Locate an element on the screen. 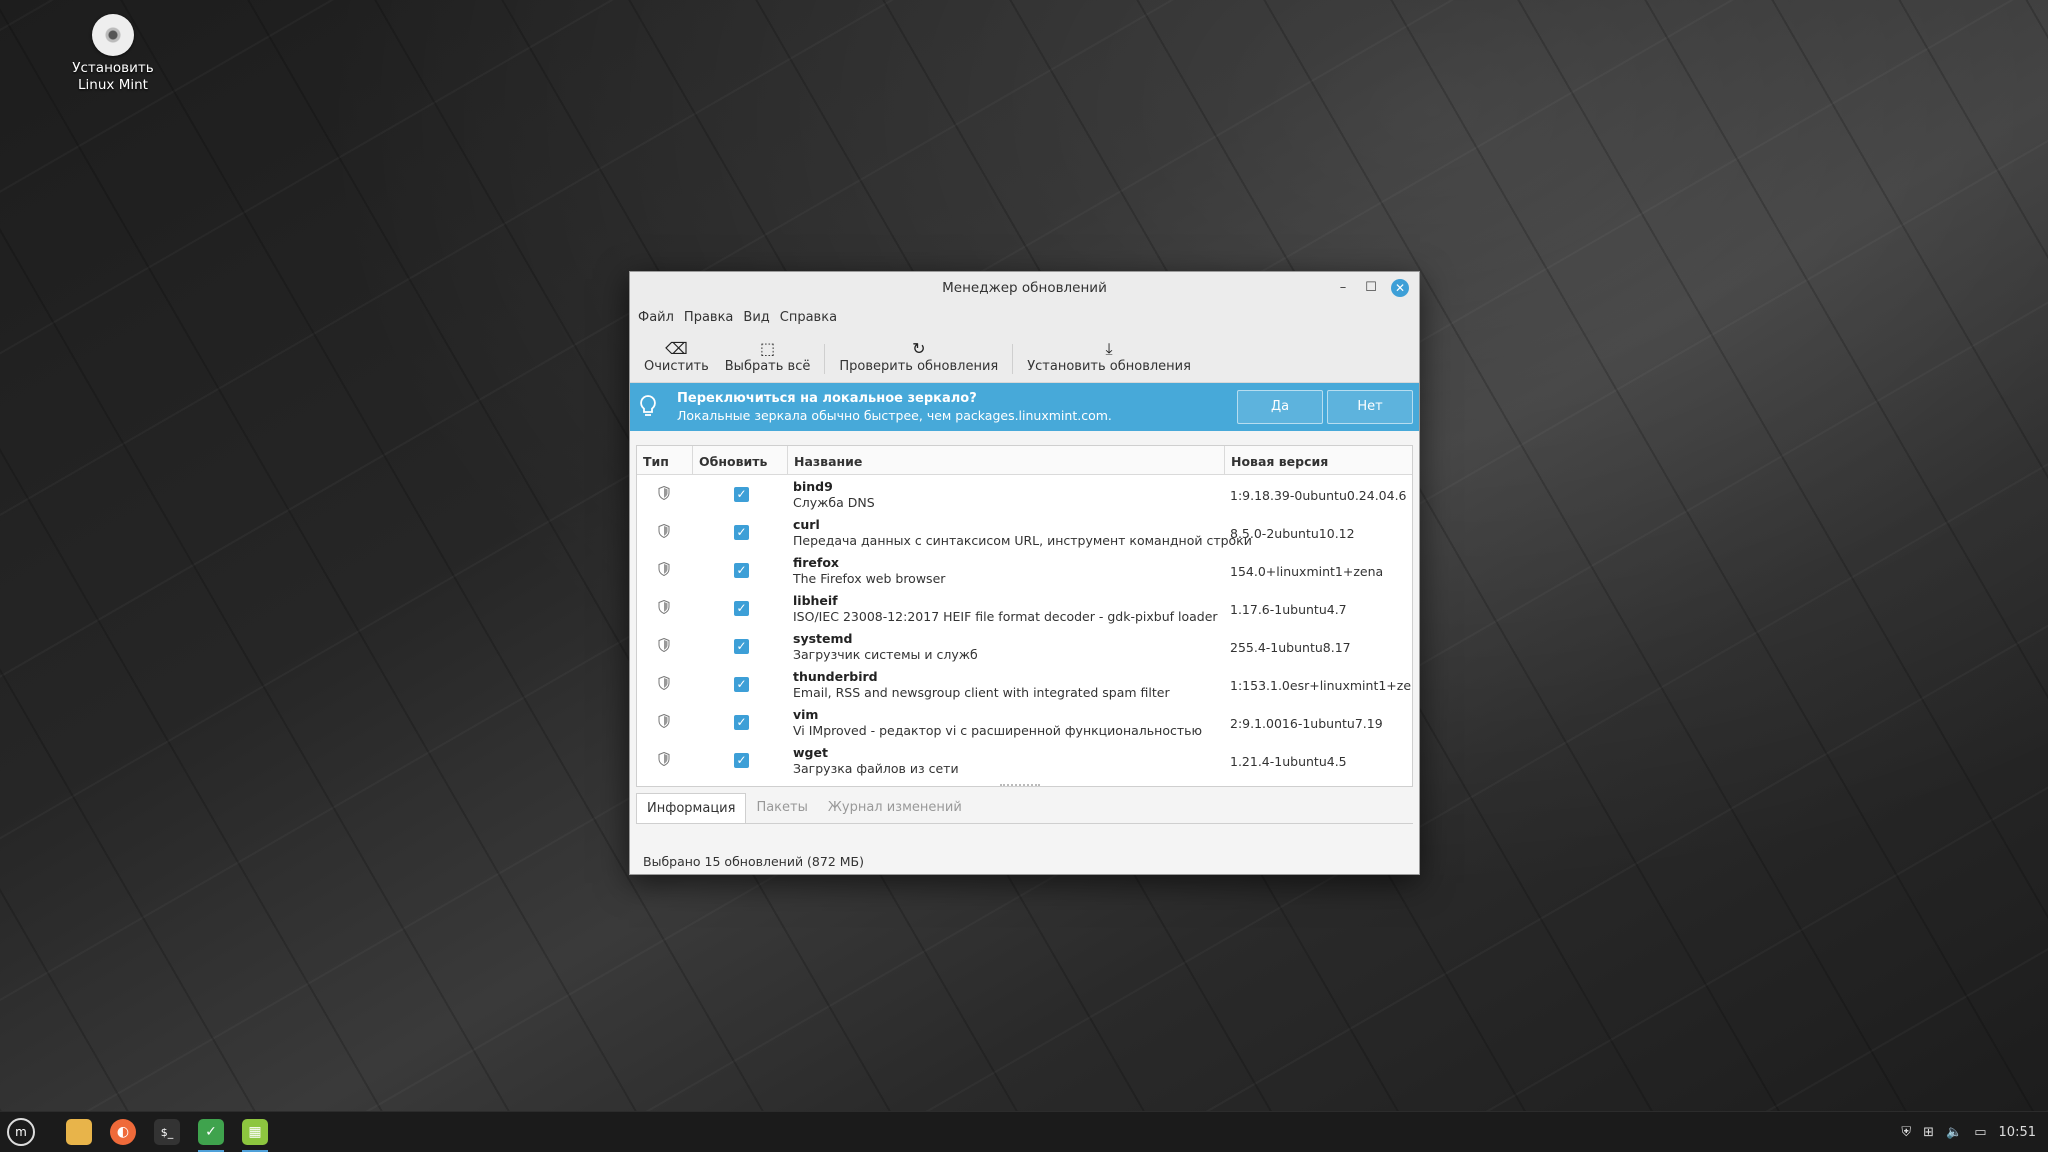 This screenshot has width=2048, height=1152. select-all-button: ⬚ Выбрать всё is located at coordinates (768, 360).